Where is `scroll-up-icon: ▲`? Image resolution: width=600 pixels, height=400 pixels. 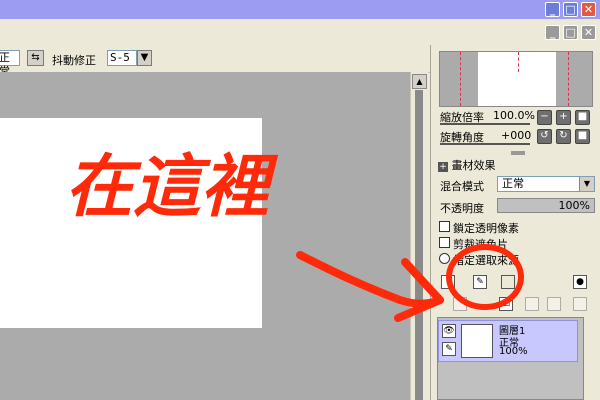 scroll-up-icon: ▲ is located at coordinates (419, 81).